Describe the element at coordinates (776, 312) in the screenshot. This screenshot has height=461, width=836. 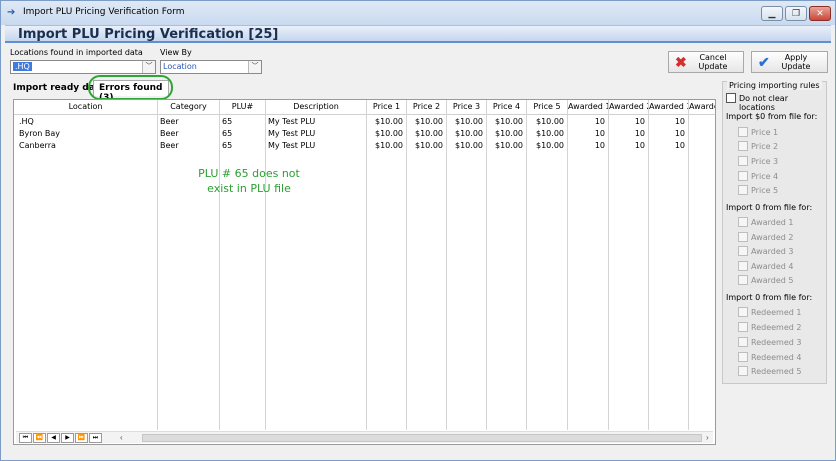
I see `redeemed1-label: Redeemed 1` at that location.